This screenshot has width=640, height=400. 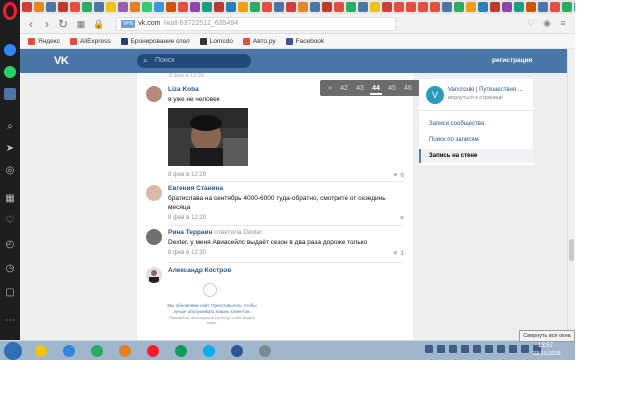 I want to click on menu-wall-post: Запись на стене, so click(x=476, y=156).